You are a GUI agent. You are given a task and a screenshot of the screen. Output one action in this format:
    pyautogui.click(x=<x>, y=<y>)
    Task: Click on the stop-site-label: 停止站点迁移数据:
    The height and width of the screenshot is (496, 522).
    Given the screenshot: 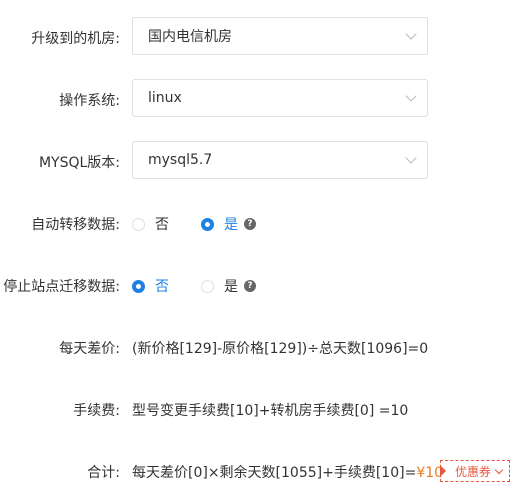 What is the action you would take?
    pyautogui.click(x=61, y=287)
    